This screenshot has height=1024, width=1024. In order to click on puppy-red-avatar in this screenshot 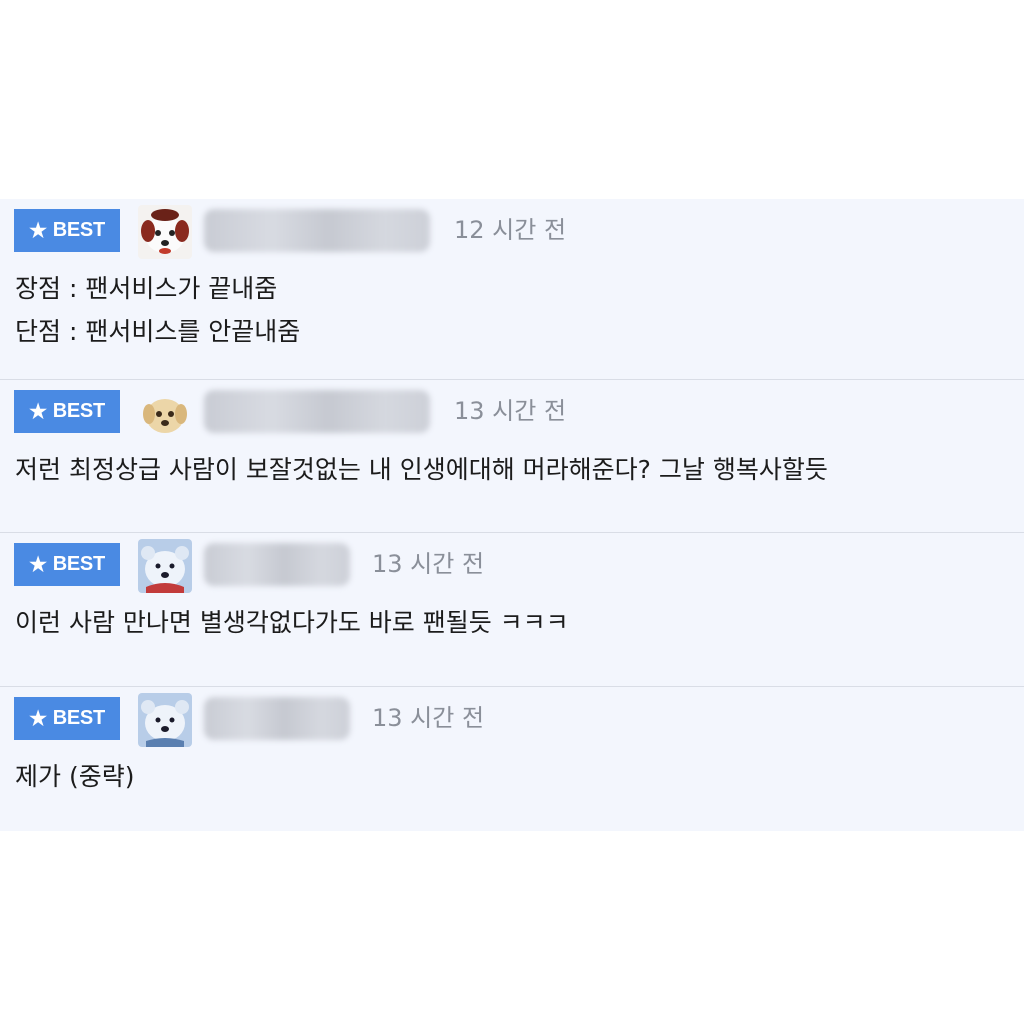, I will do `click(165, 232)`.